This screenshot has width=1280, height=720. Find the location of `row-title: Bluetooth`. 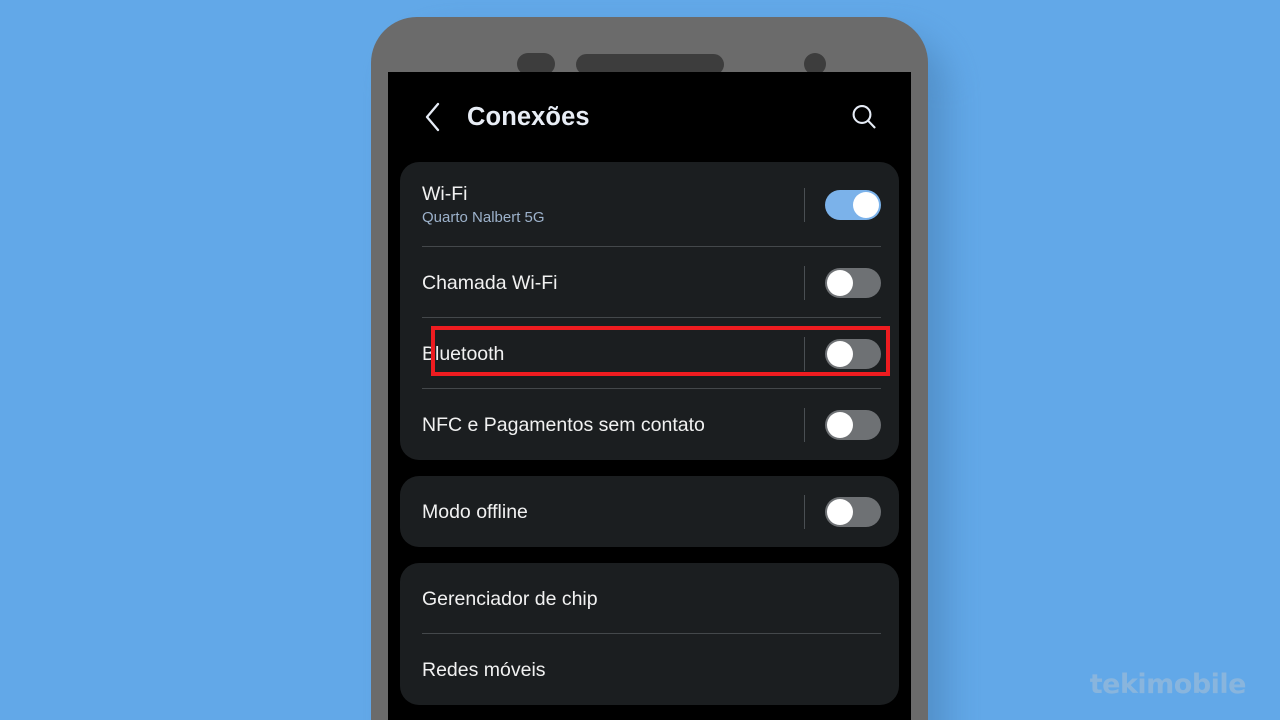

row-title: Bluetooth is located at coordinates (463, 353).